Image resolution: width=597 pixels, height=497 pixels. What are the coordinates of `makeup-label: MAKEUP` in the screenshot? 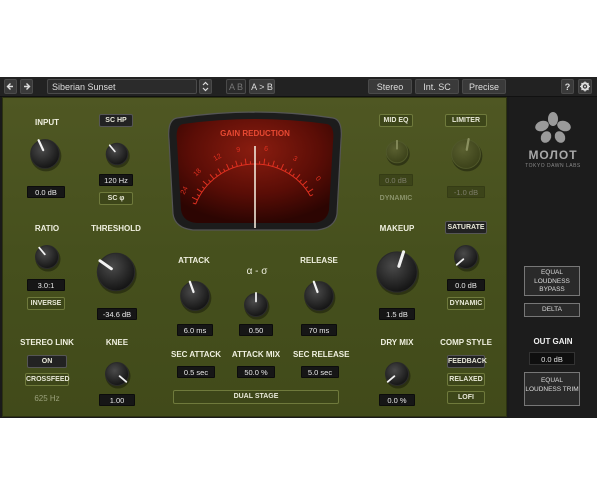 It's located at (397, 228).